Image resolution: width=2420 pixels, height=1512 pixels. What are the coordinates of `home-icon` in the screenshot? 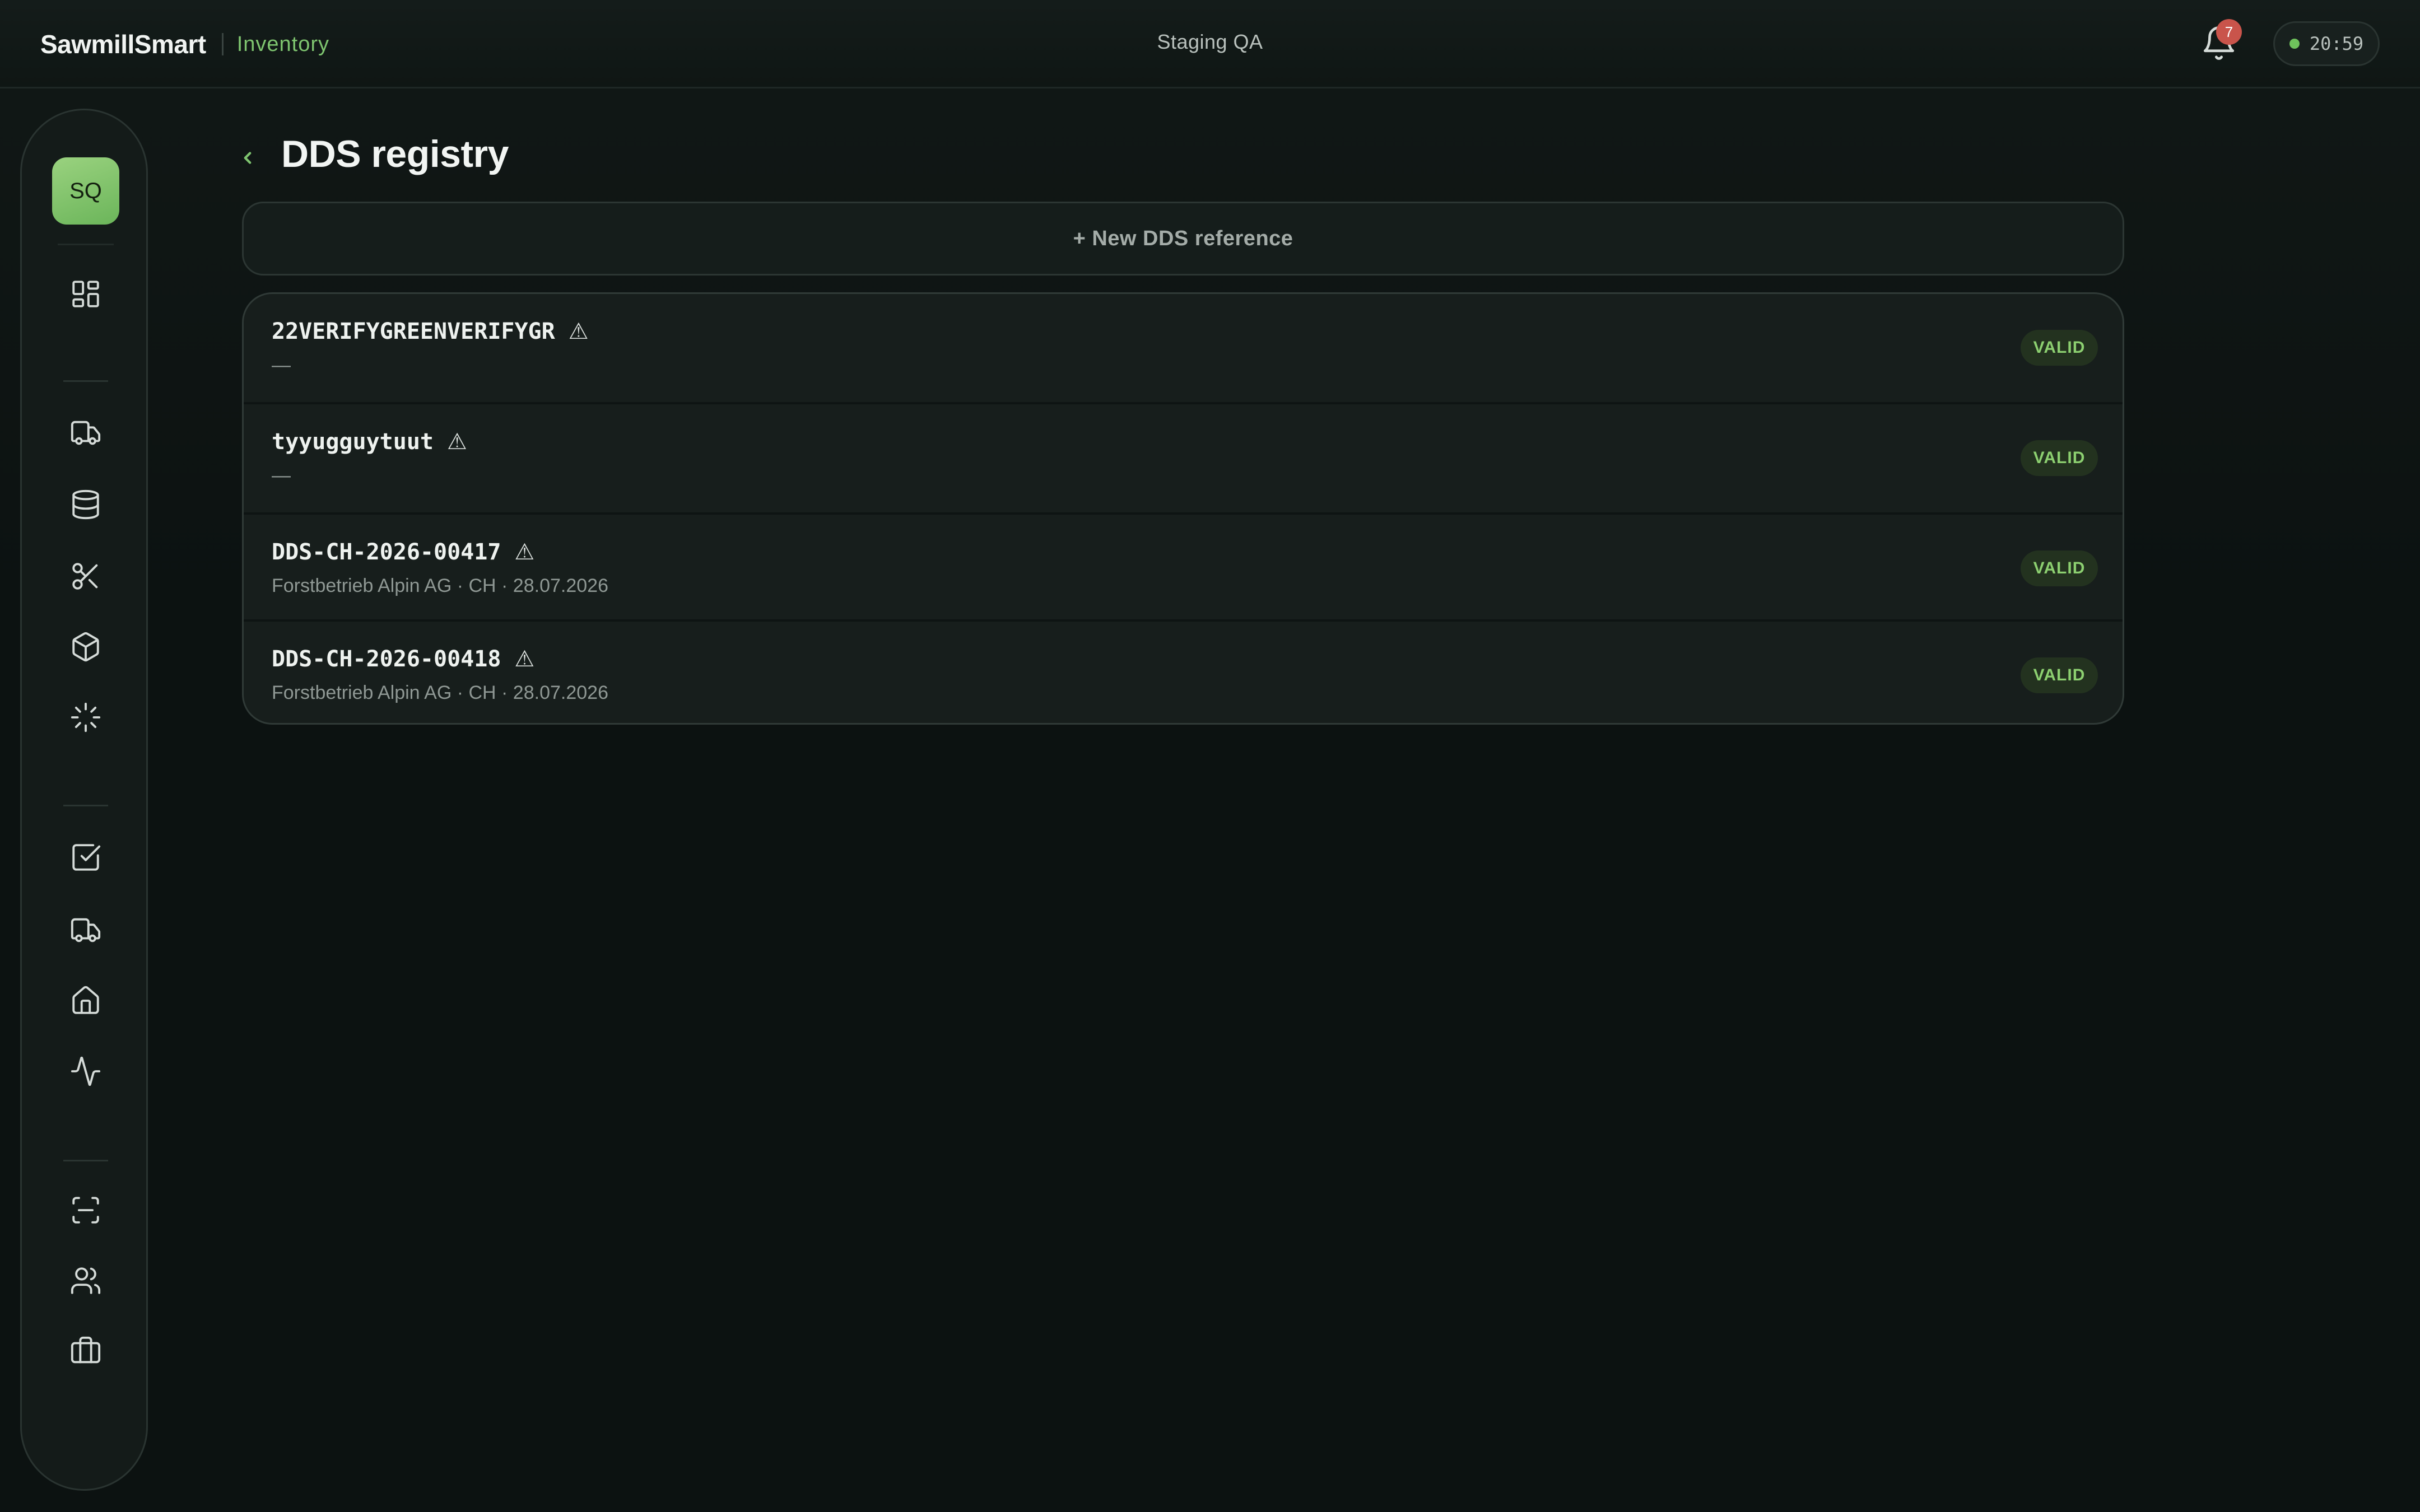 It's located at (86, 1000).